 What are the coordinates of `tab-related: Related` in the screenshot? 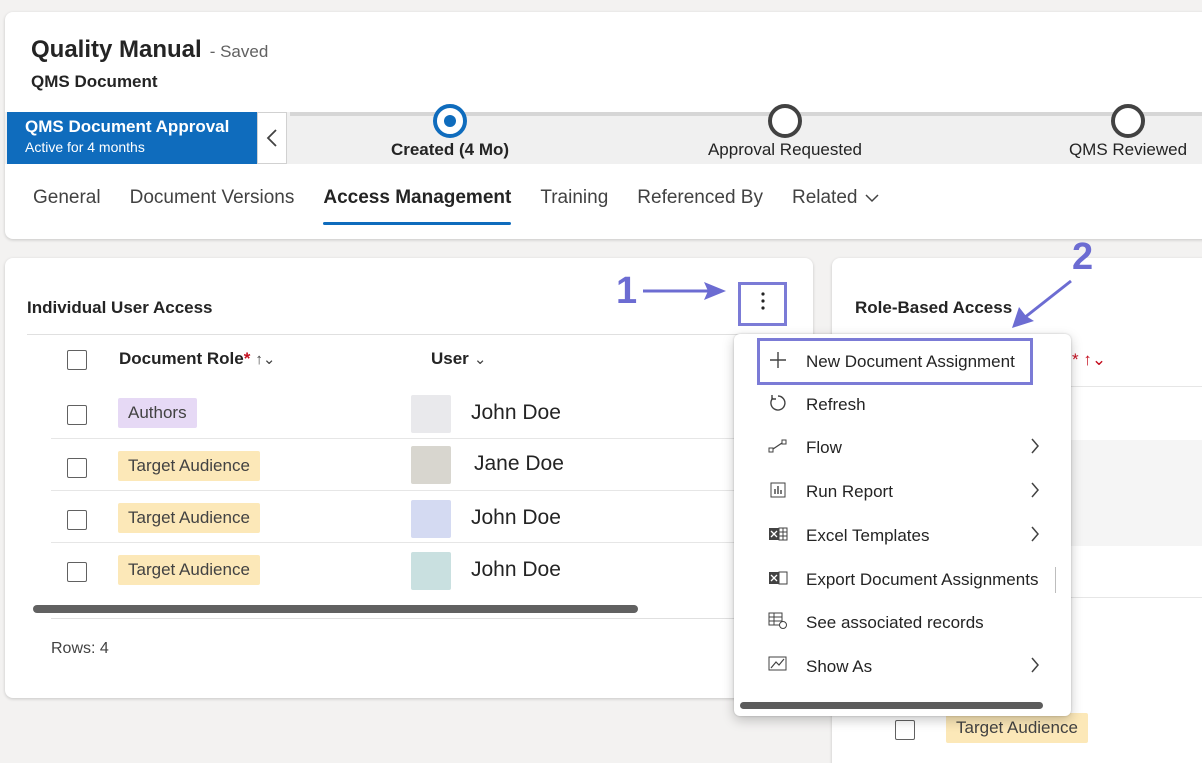 It's located at (836, 206).